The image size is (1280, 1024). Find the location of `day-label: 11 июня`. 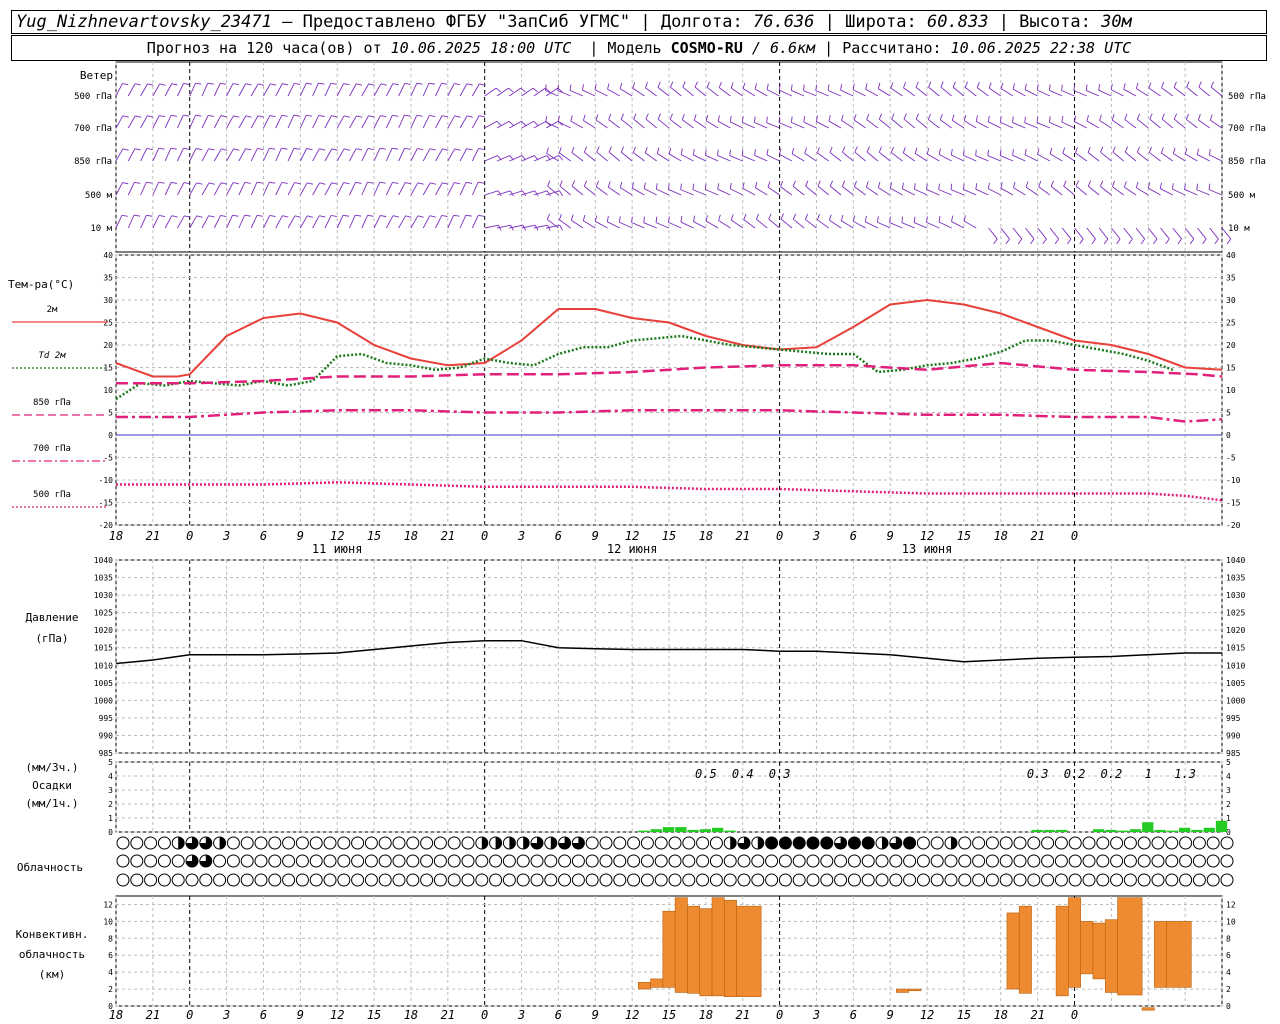

day-label: 11 июня is located at coordinates (337, 549).